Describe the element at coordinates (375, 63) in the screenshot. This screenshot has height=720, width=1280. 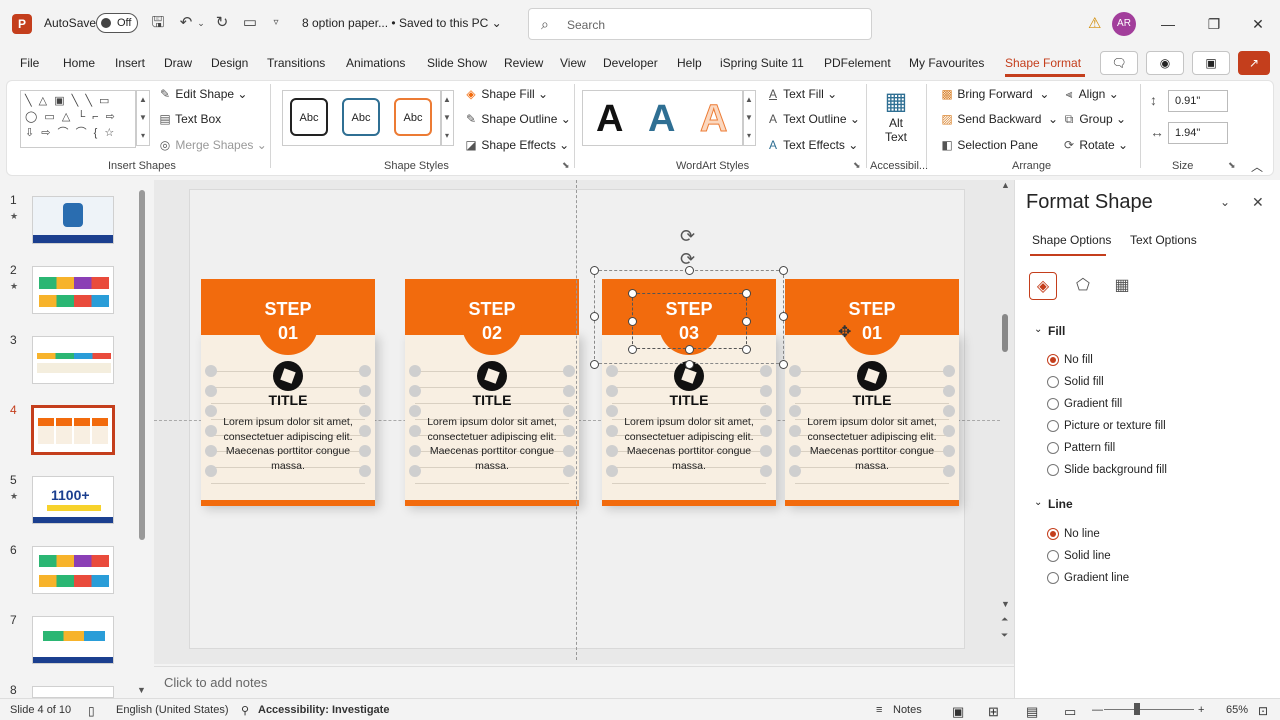
I see `tab-animations: Animations` at that location.